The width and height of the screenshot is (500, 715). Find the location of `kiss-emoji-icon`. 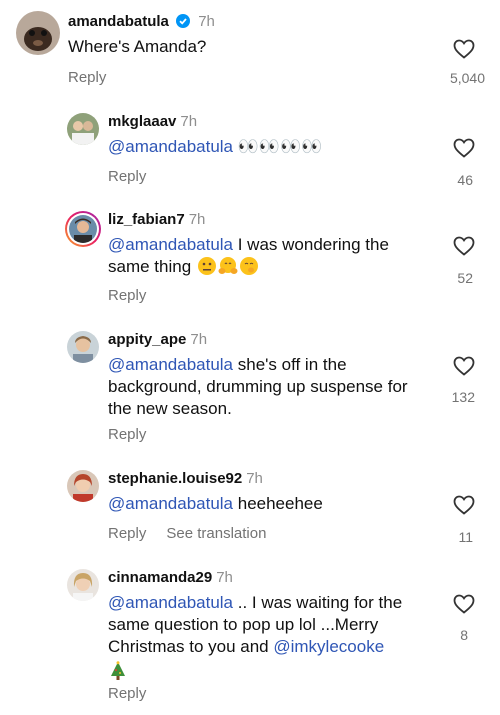

kiss-emoji-icon is located at coordinates (248, 266).